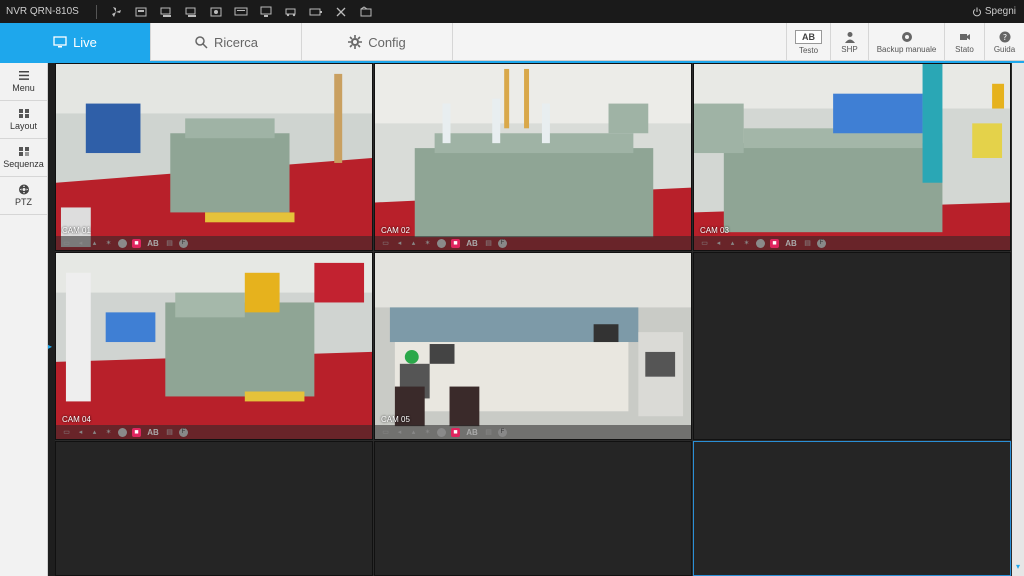 This screenshot has width=1024, height=576. Describe the element at coordinates (140, 11) in the screenshot. I see `hdd-icon` at that location.